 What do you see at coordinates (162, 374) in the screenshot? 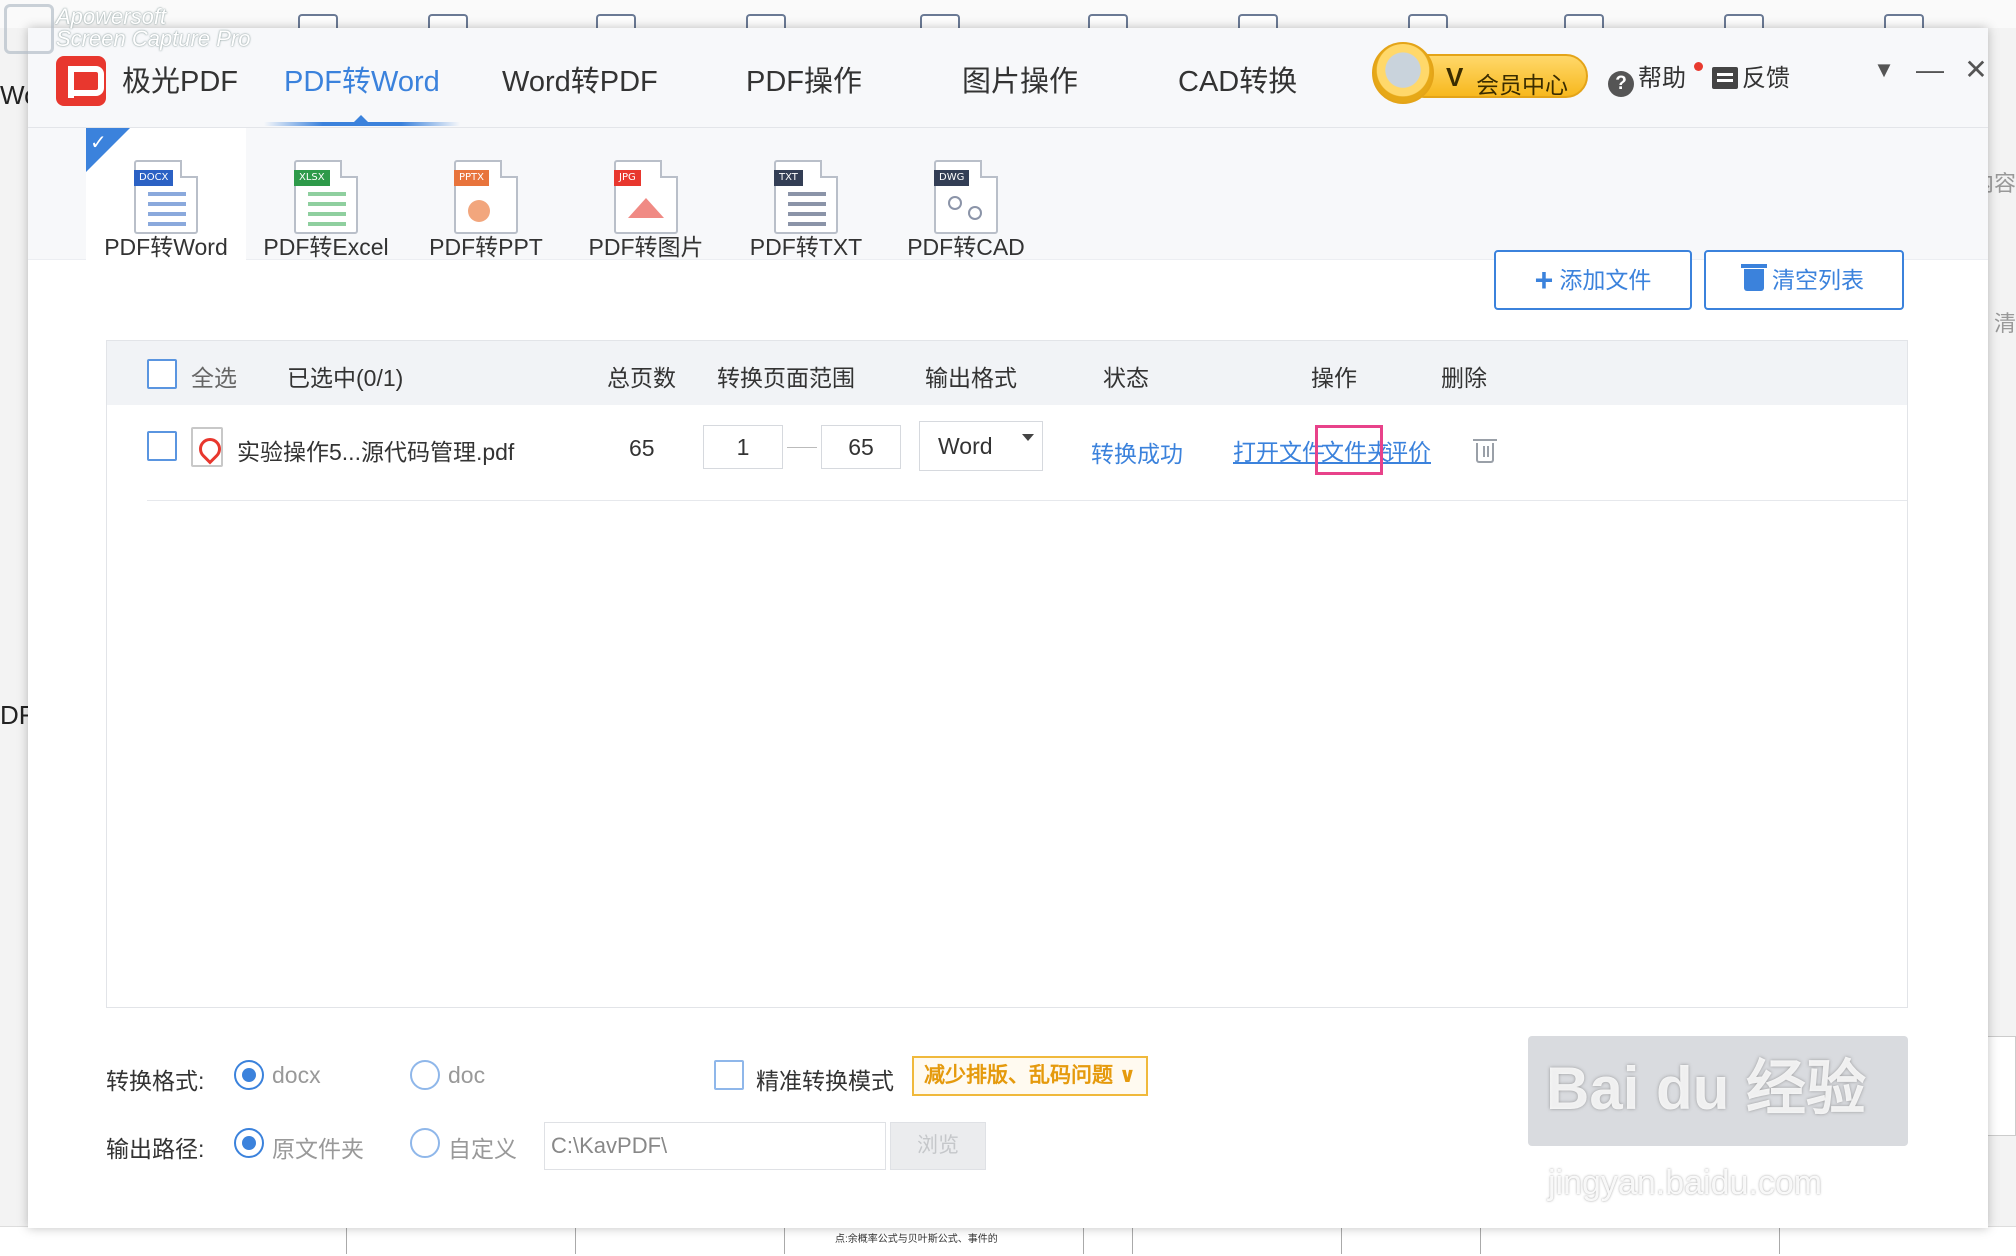
I see `select-all-checkbox` at bounding box center [162, 374].